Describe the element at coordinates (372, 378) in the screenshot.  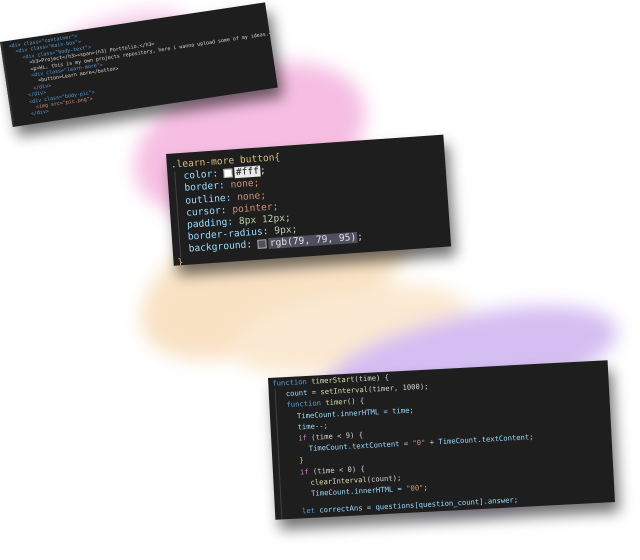
I see `js-code: (time) {` at that location.